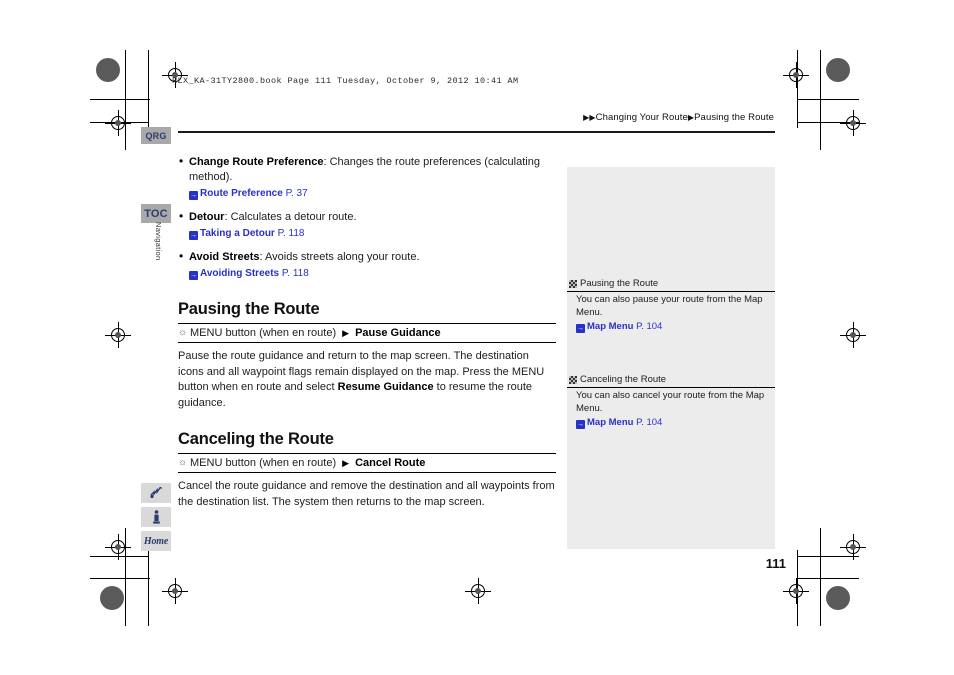  I want to click on home-icon-label: Home, so click(156, 541).